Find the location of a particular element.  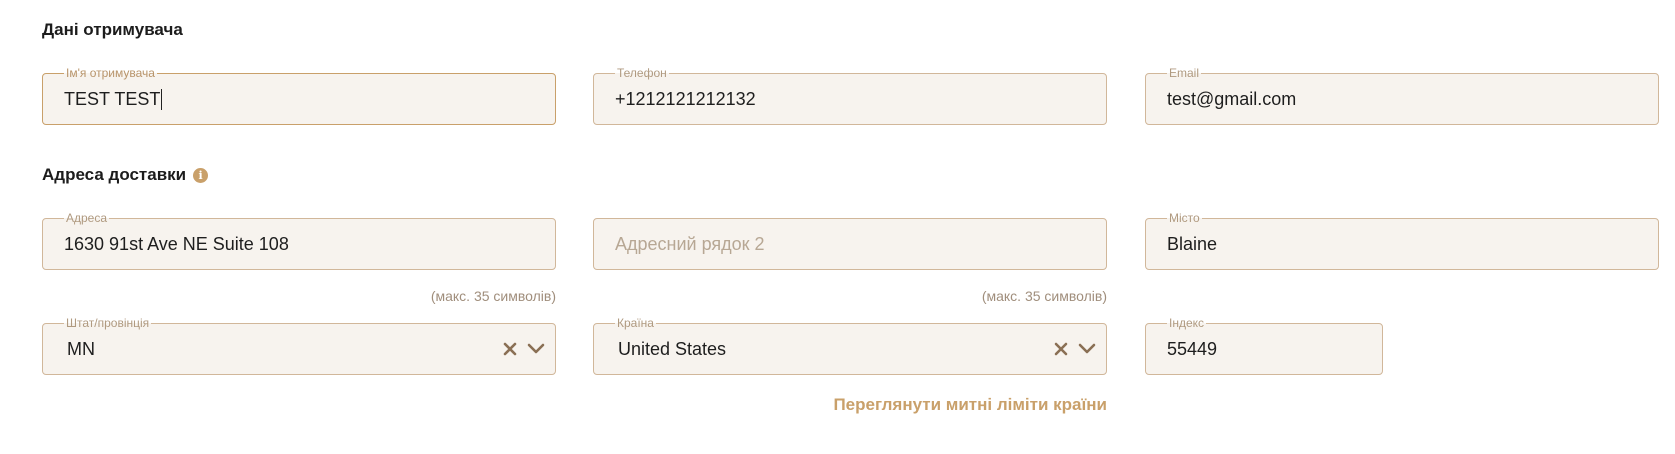

address2-max-hint: (макс. 35 символів) is located at coordinates (1044, 296).